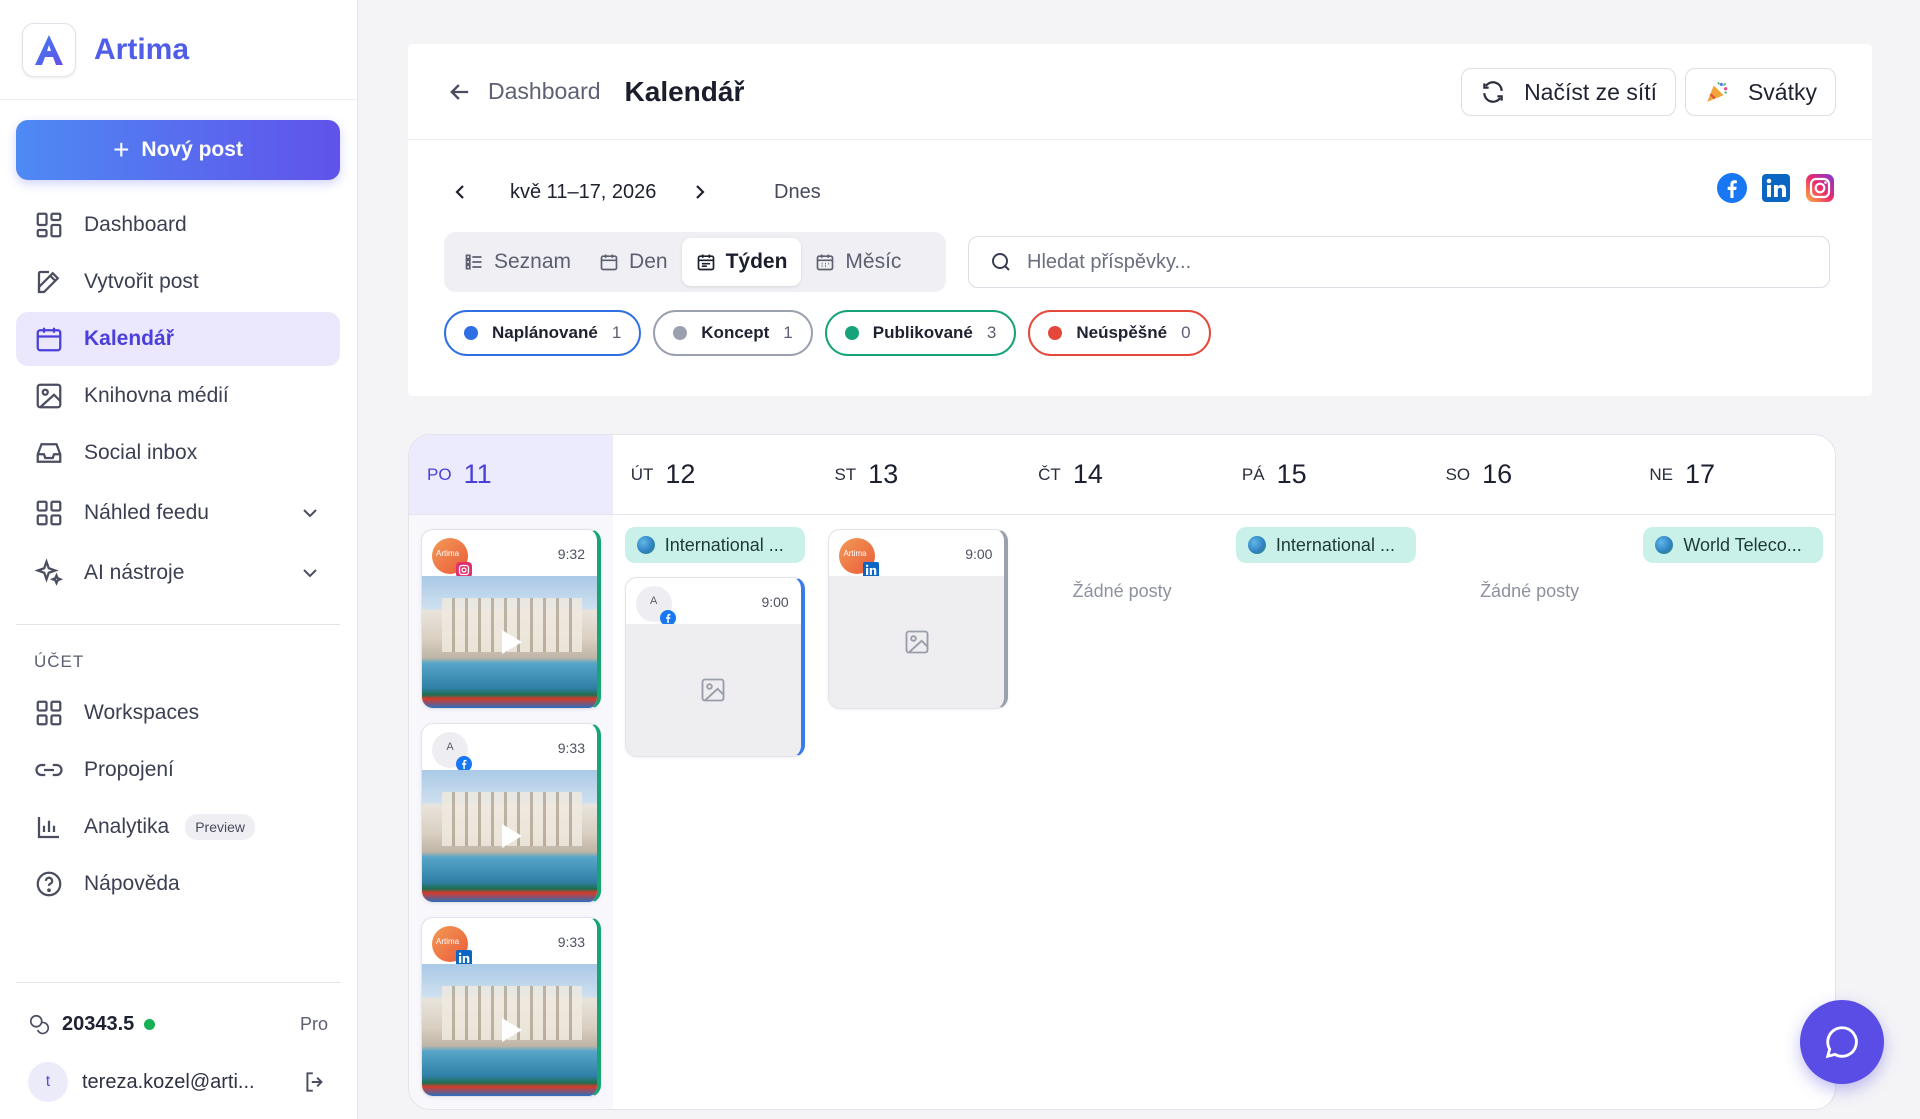 The height and width of the screenshot is (1119, 1920). I want to click on day-column-sat: Žádné posty, so click(1530, 812).